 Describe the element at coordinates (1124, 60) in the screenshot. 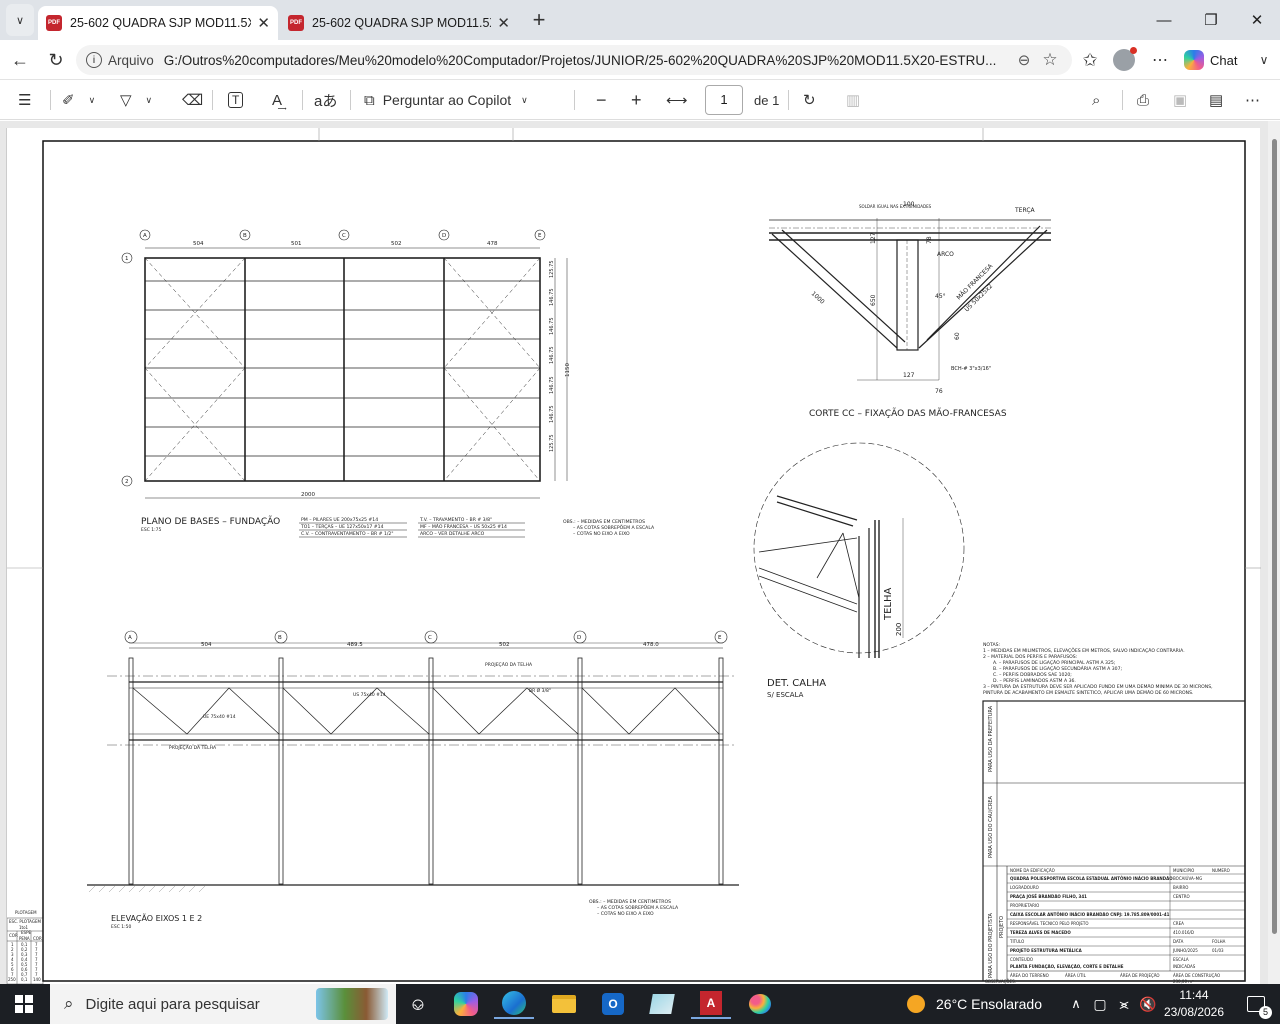

I see `profile-avatar` at that location.